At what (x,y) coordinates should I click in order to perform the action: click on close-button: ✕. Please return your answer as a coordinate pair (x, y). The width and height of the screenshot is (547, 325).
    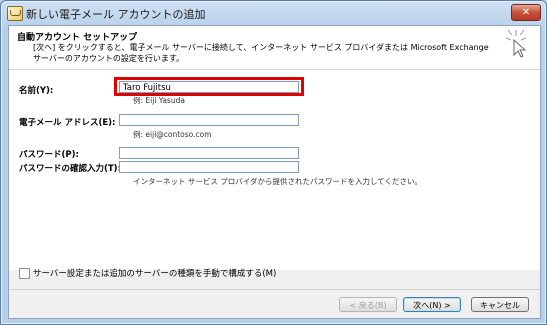
    Looking at the image, I should click on (526, 12).